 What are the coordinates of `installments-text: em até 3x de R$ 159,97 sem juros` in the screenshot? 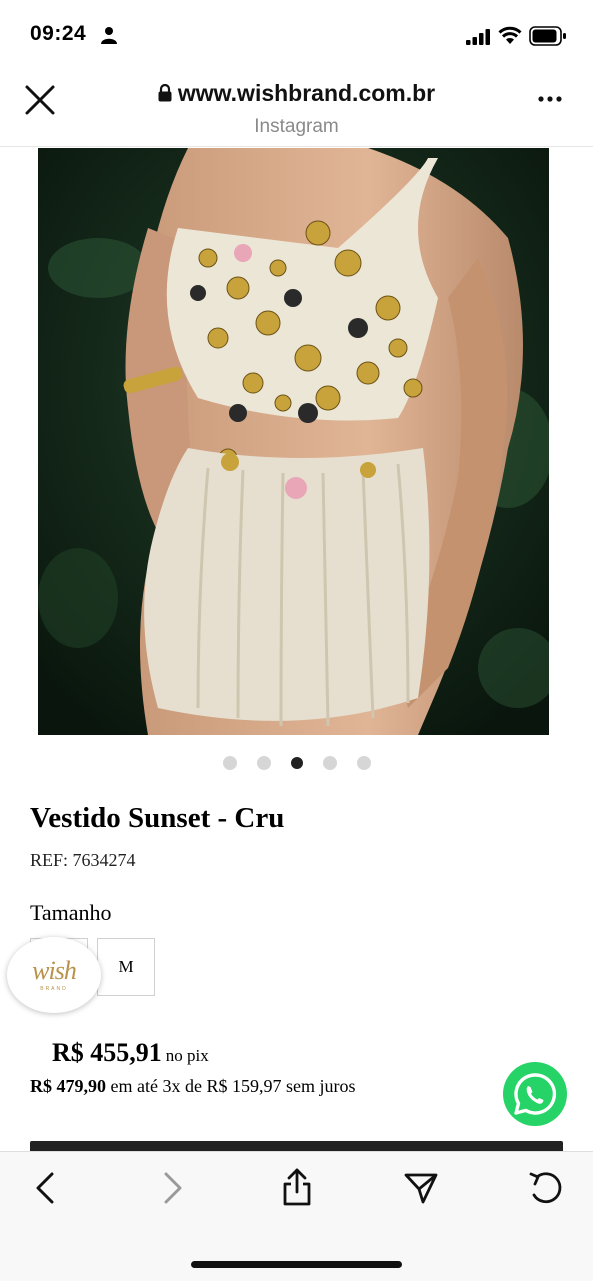 It's located at (233, 1086).